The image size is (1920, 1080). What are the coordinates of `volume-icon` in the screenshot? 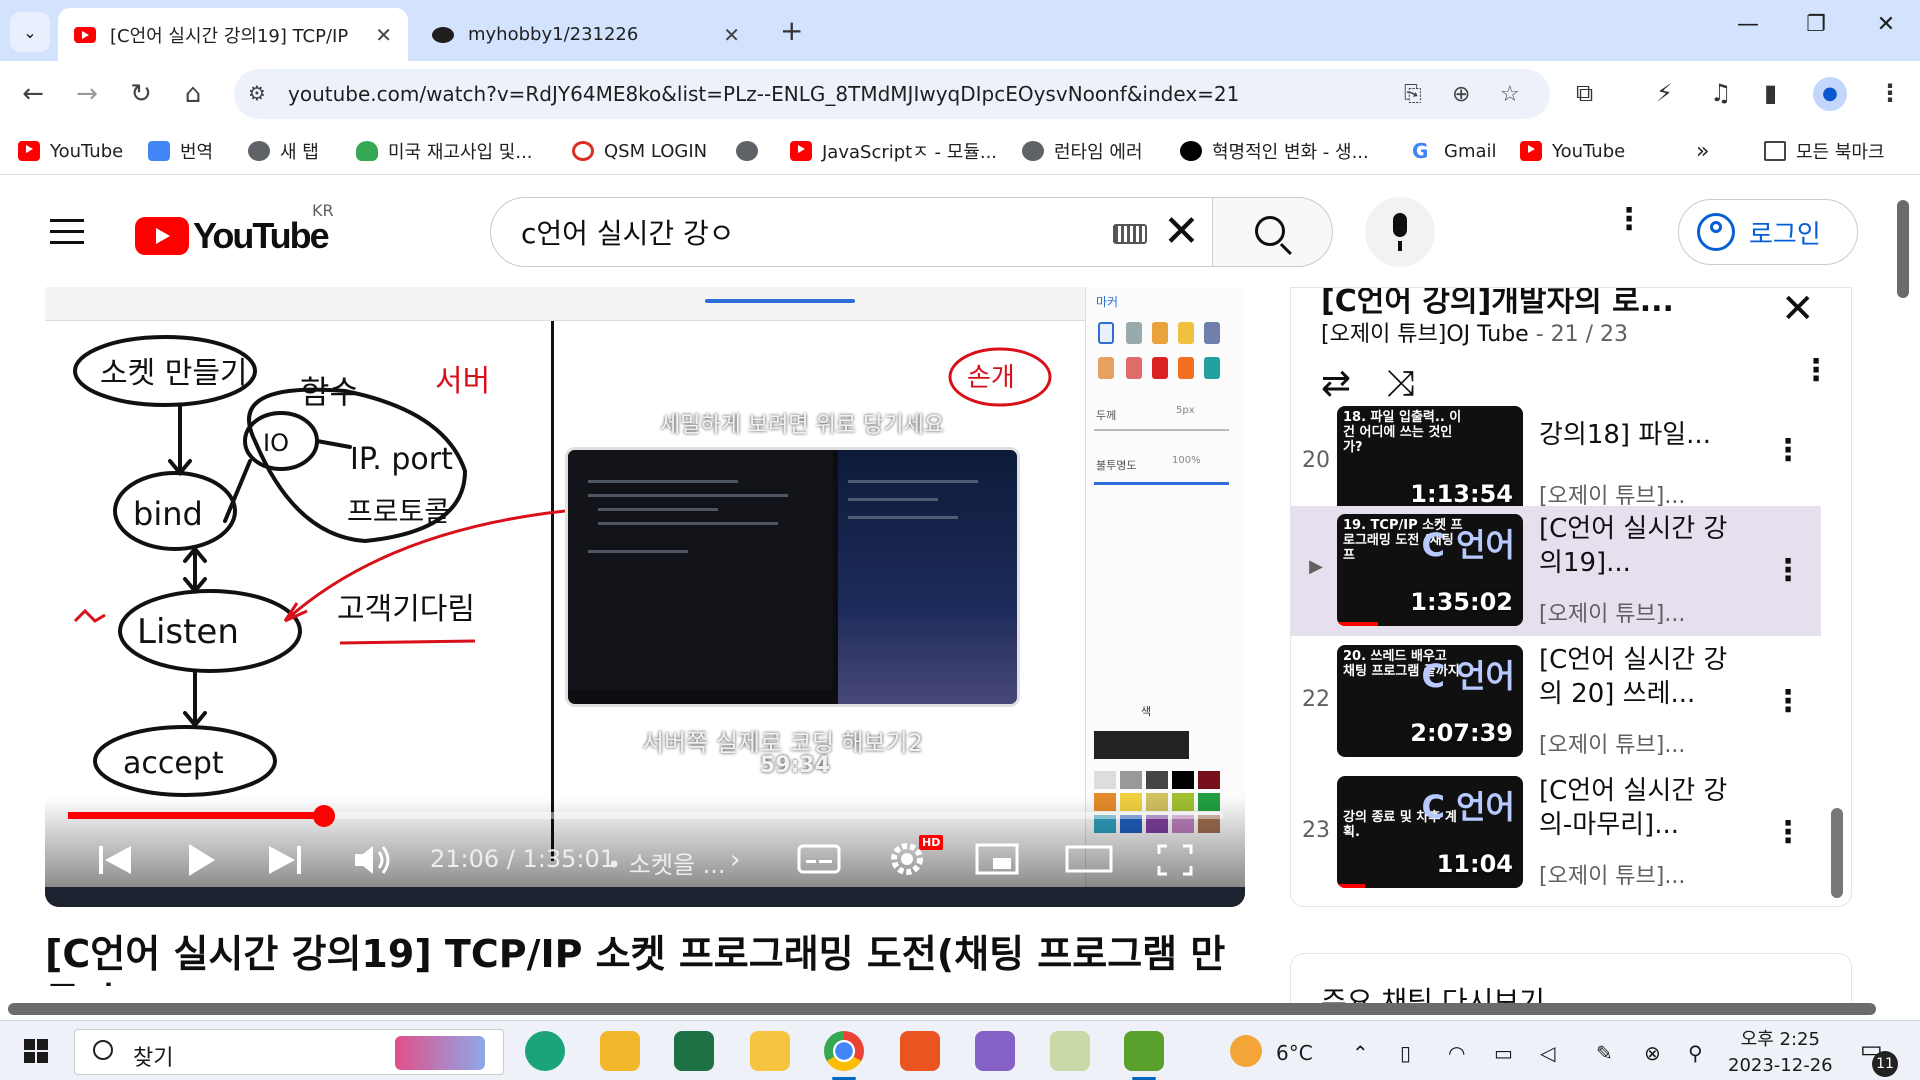 It's located at (373, 860).